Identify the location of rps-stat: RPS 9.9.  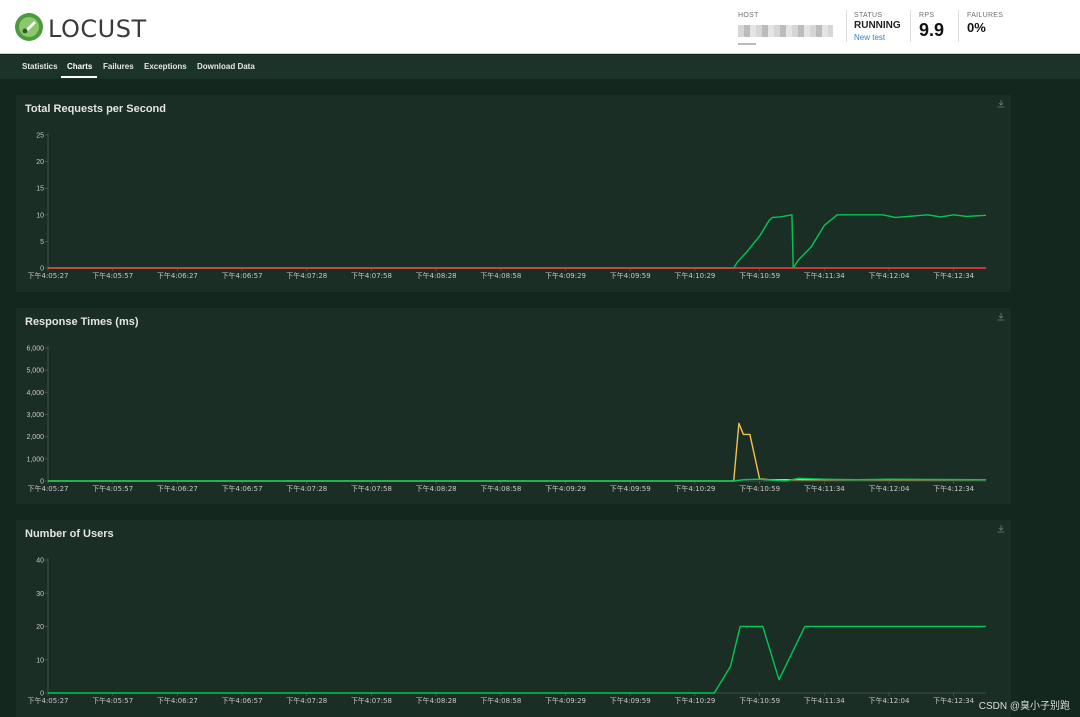
(931, 26).